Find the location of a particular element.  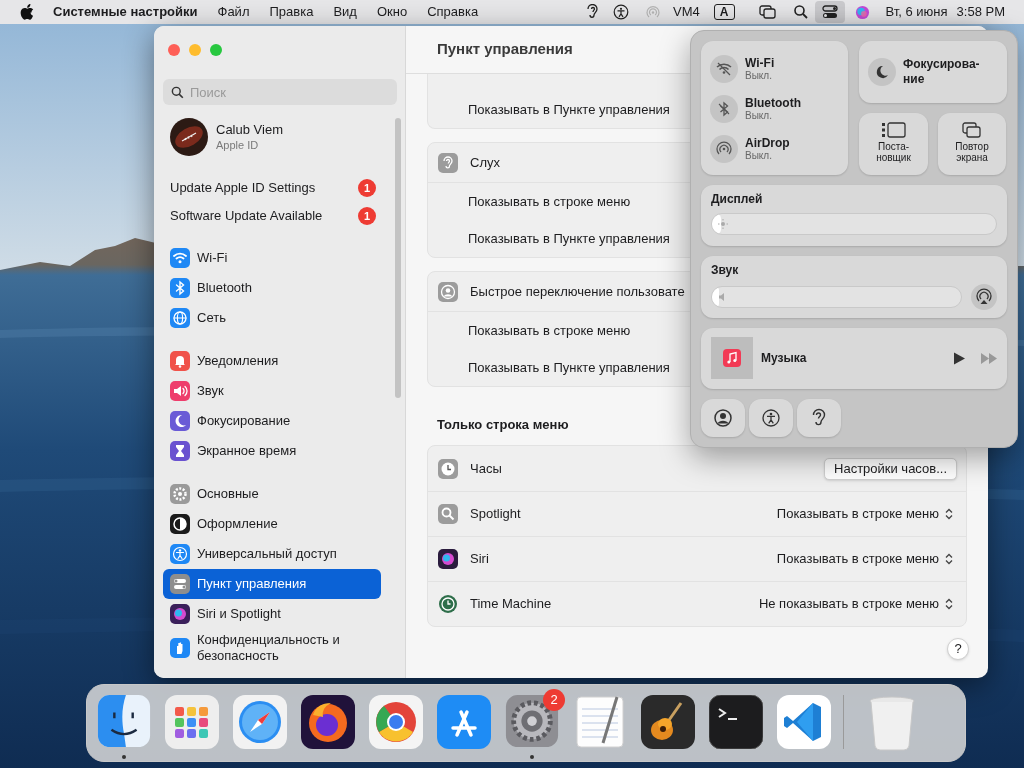

apple-logo-icon is located at coordinates (27, 12).